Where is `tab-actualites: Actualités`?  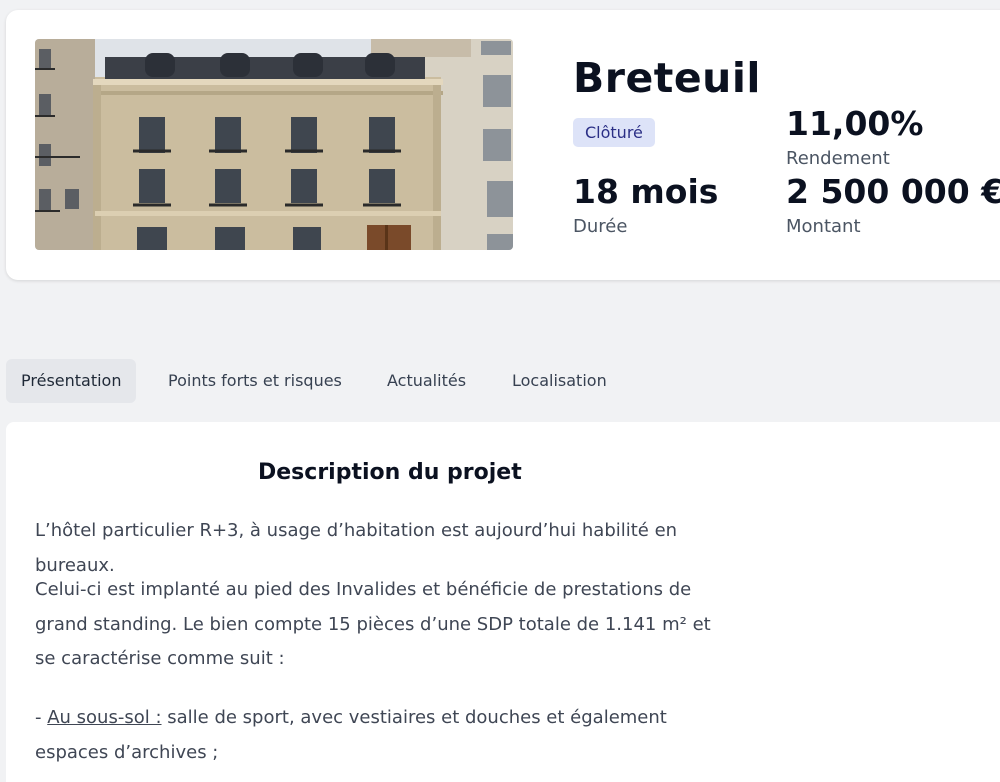 tab-actualites: Actualités is located at coordinates (426, 381).